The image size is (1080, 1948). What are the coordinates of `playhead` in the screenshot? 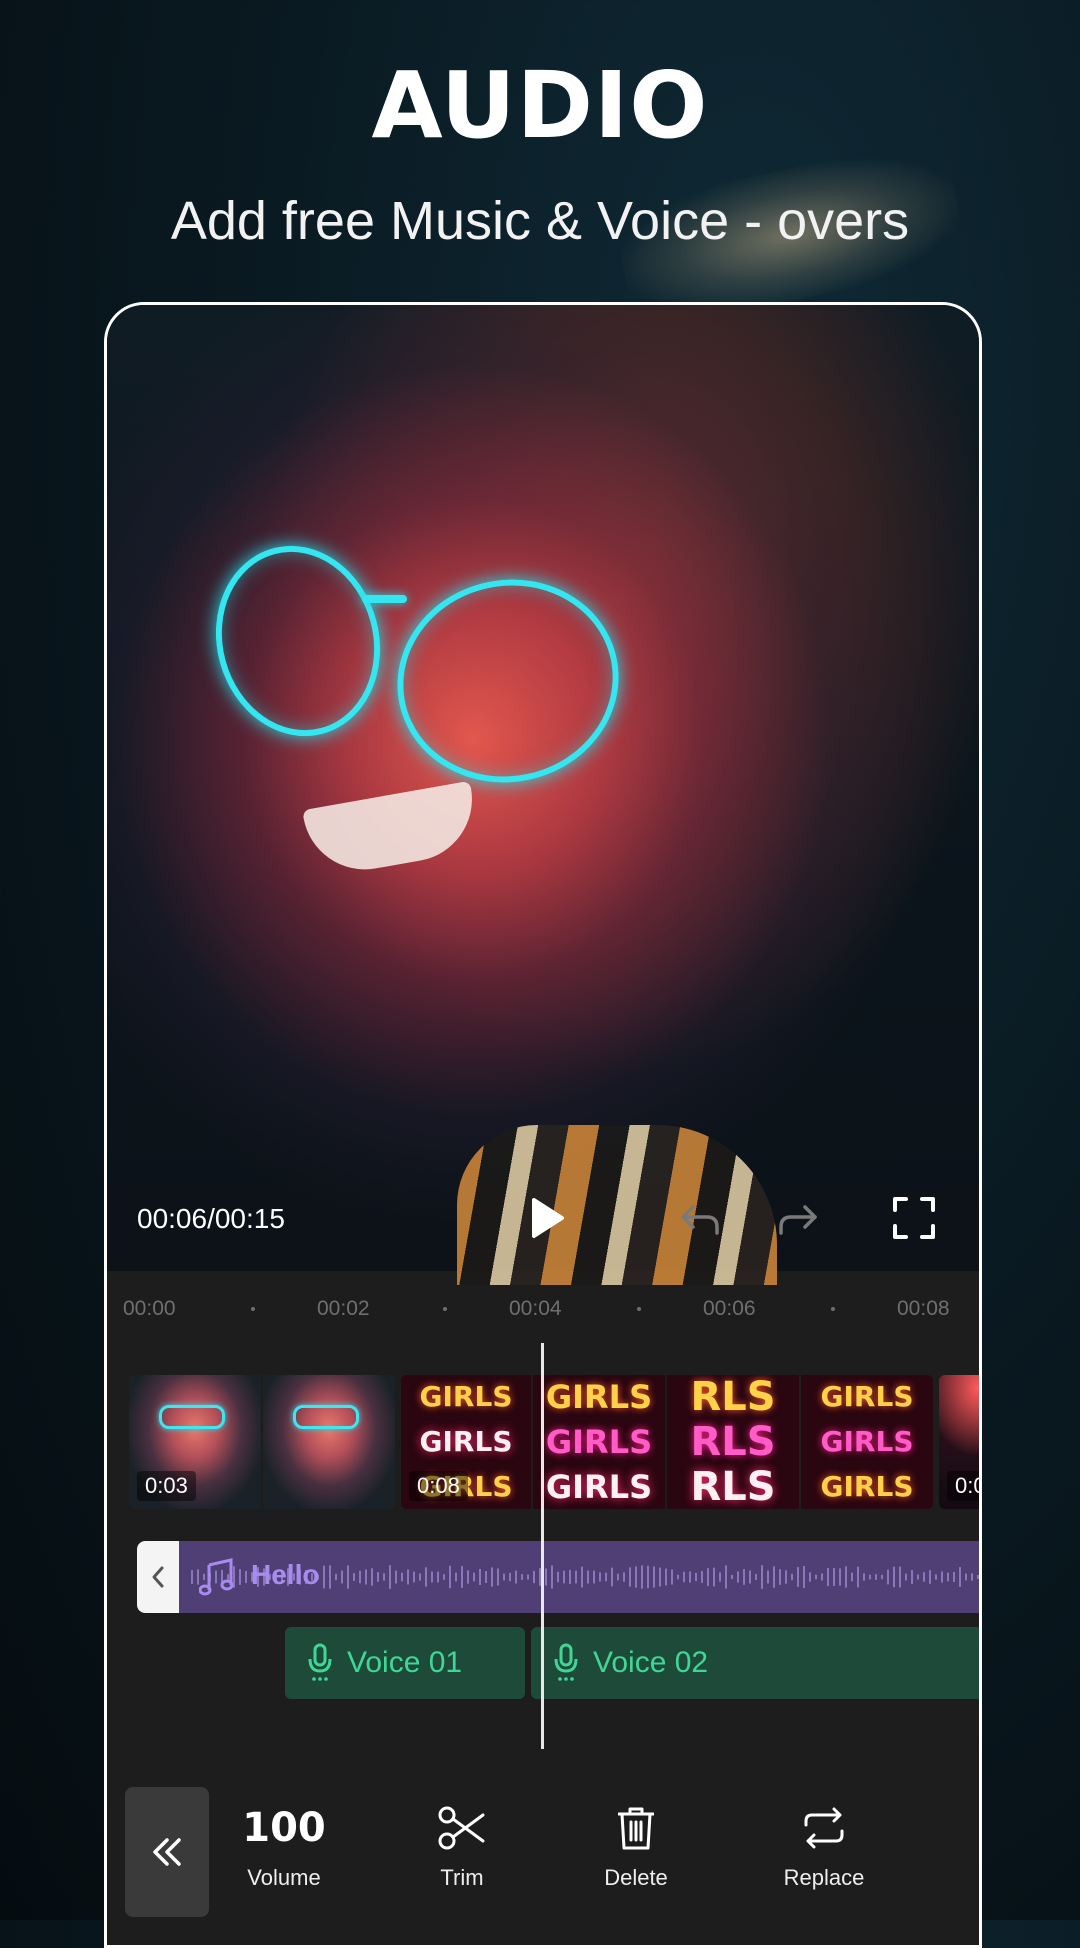 It's located at (542, 1546).